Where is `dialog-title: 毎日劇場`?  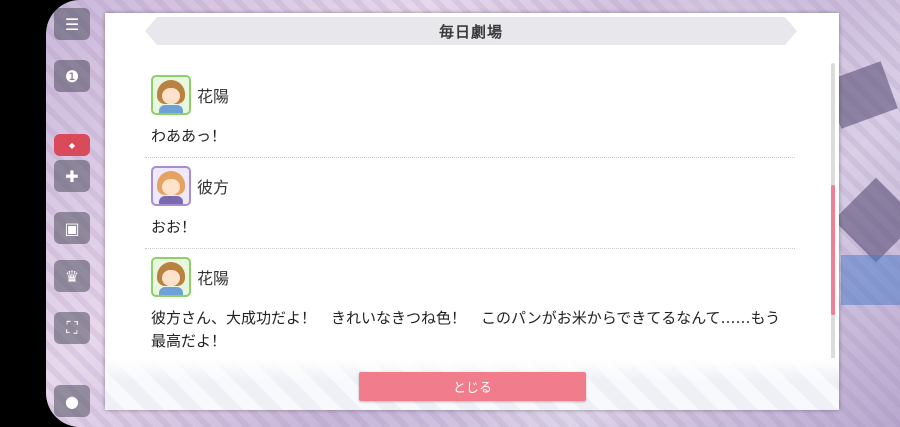
dialog-title: 毎日劇場 is located at coordinates (471, 31).